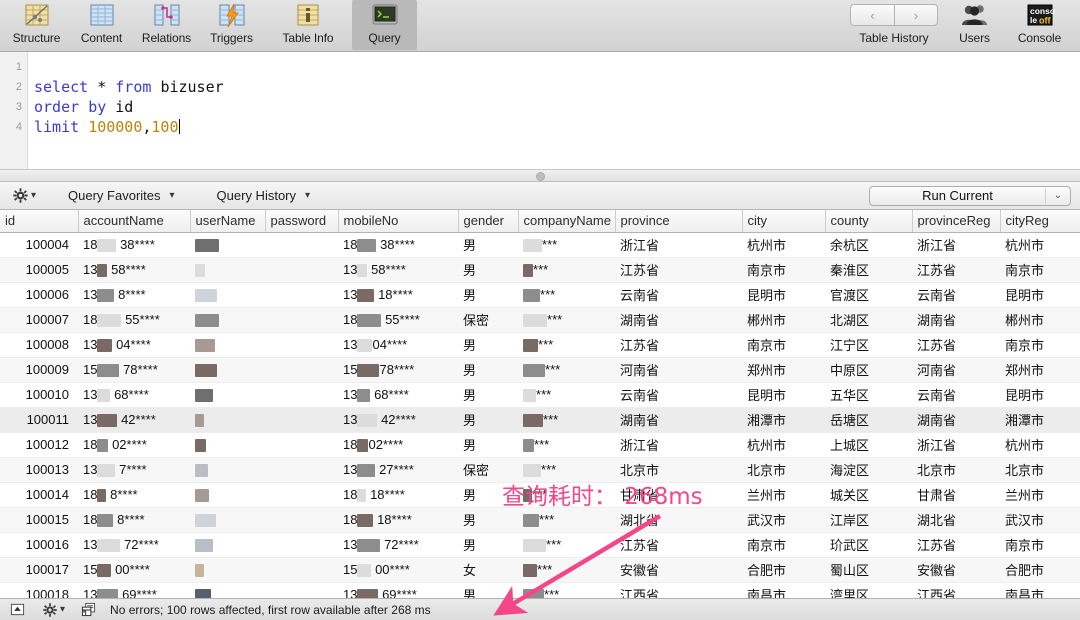 This screenshot has width=1080, height=620. Describe the element at coordinates (956, 470) in the screenshot. I see `cell-provinceReg: 北京市` at that location.